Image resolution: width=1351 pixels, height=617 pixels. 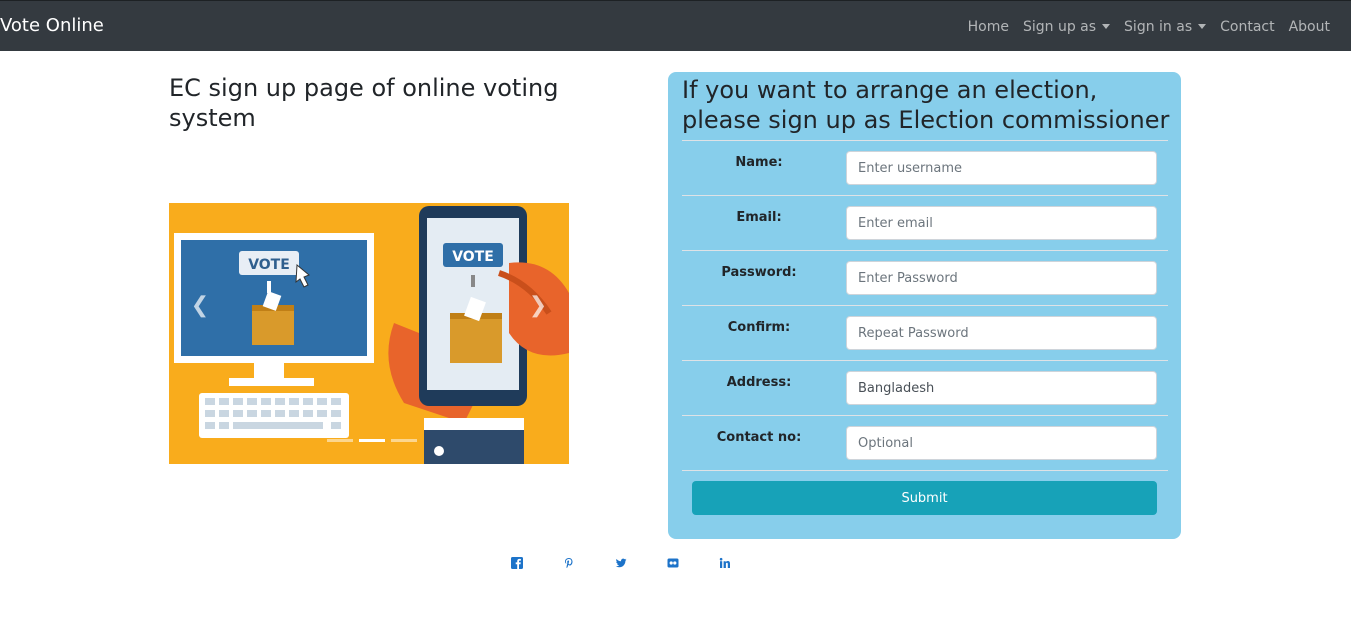 I want to click on form-row-address: Address:, so click(x=925, y=387).